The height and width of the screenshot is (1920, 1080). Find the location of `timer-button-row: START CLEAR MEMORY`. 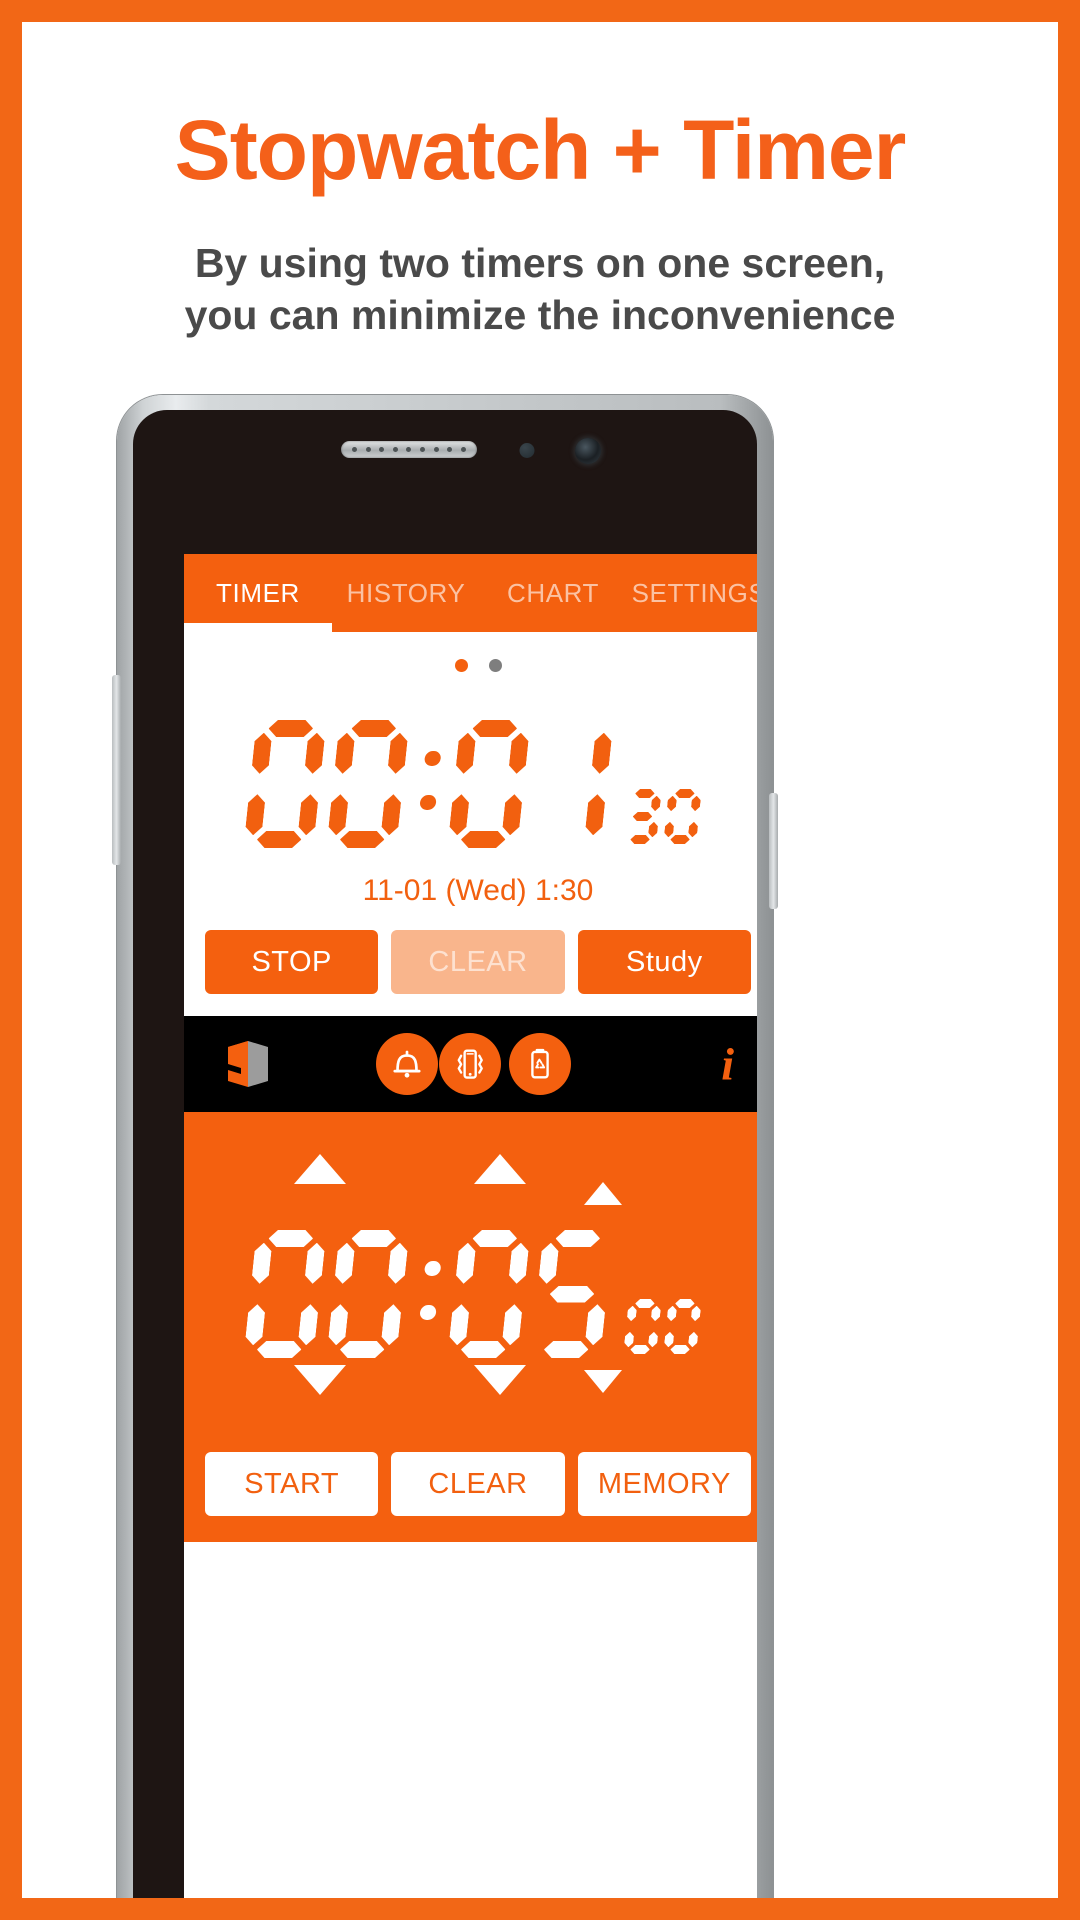

timer-button-row: START CLEAR MEMORY is located at coordinates (470, 1484).